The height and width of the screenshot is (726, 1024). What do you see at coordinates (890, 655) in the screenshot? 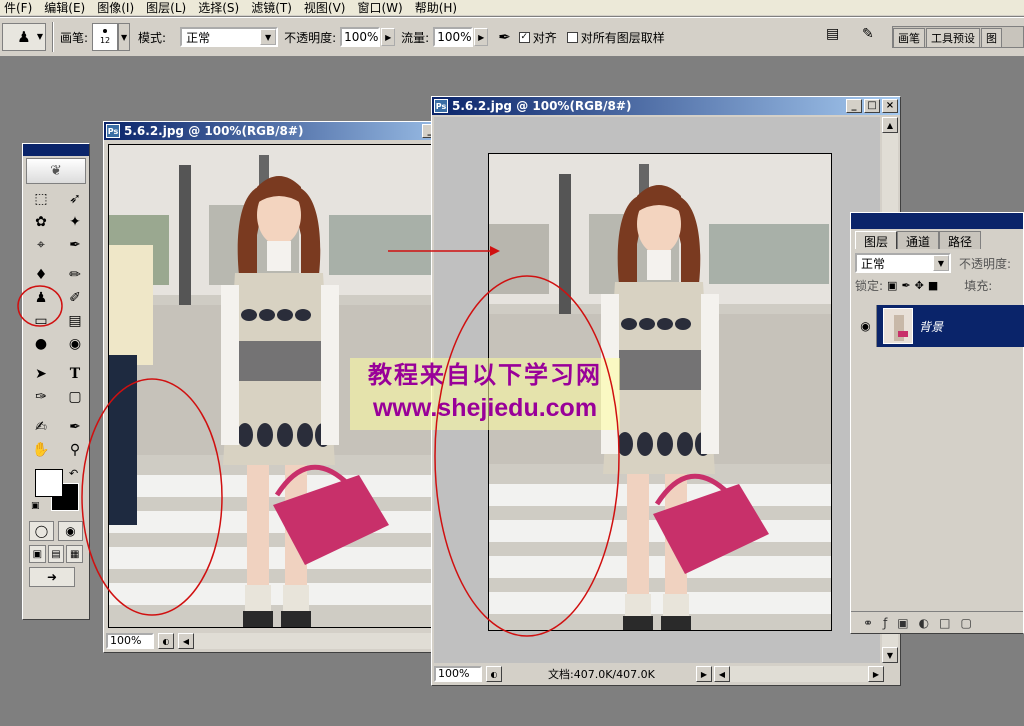
I see `scroll-down-button: ▼` at bounding box center [890, 655].